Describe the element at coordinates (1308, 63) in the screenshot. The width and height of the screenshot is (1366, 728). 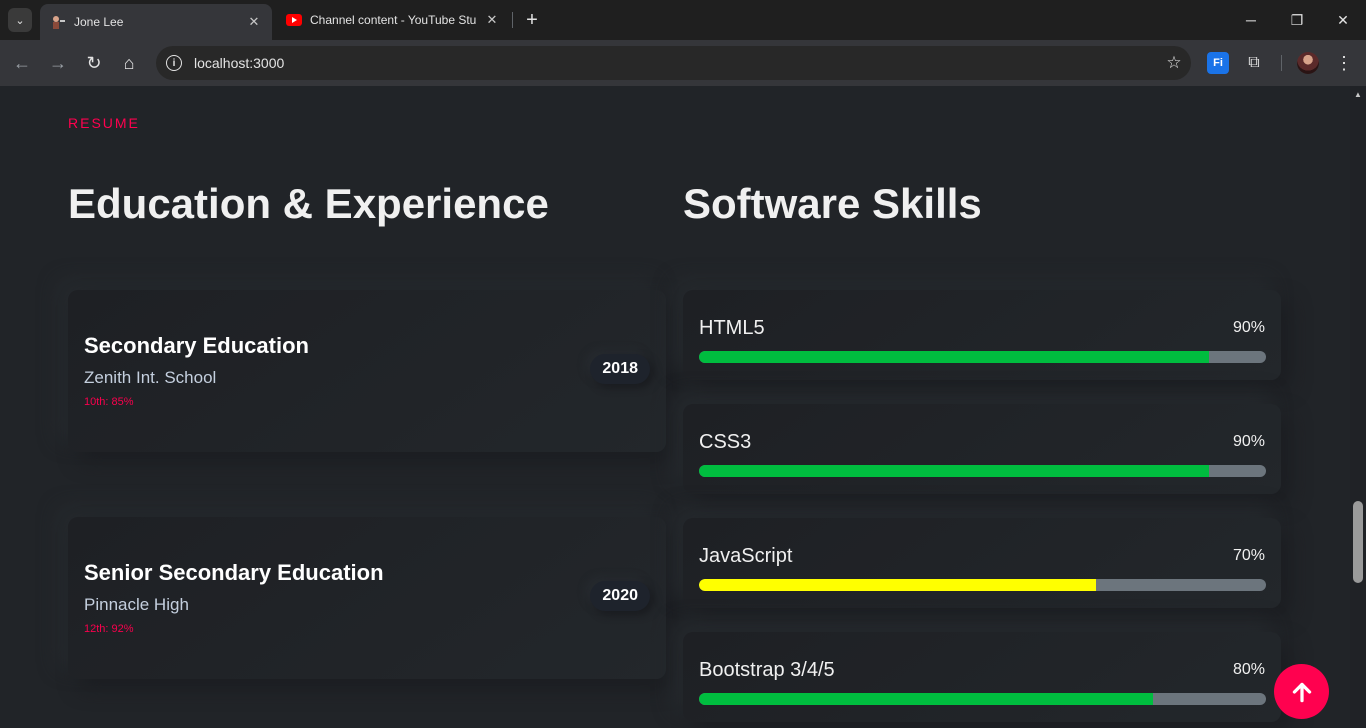
I see `profile-avatar` at that location.